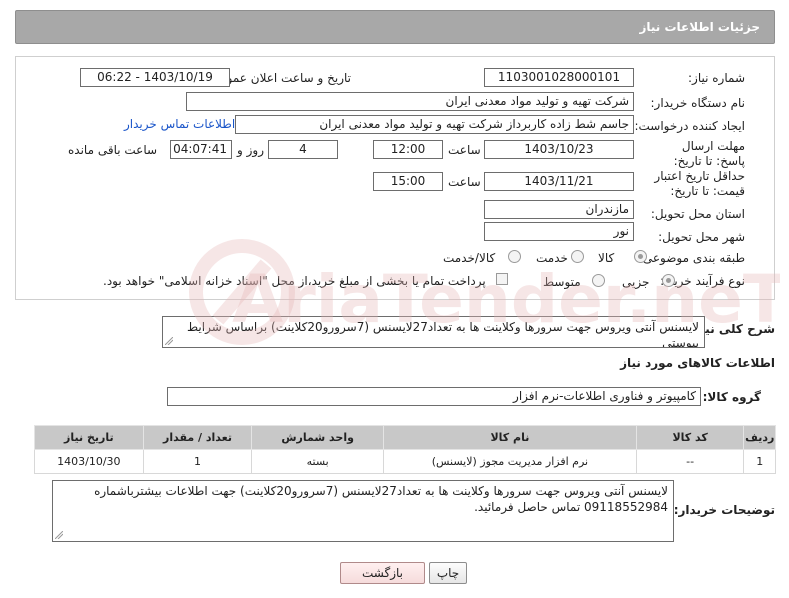  What do you see at coordinates (606, 258) in the screenshot?
I see `category-option-goods: کالا` at bounding box center [606, 258].